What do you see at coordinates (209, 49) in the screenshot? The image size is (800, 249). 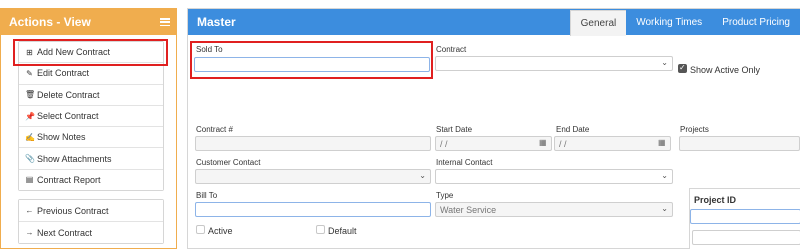 I see `sold-to-label: Sold To` at bounding box center [209, 49].